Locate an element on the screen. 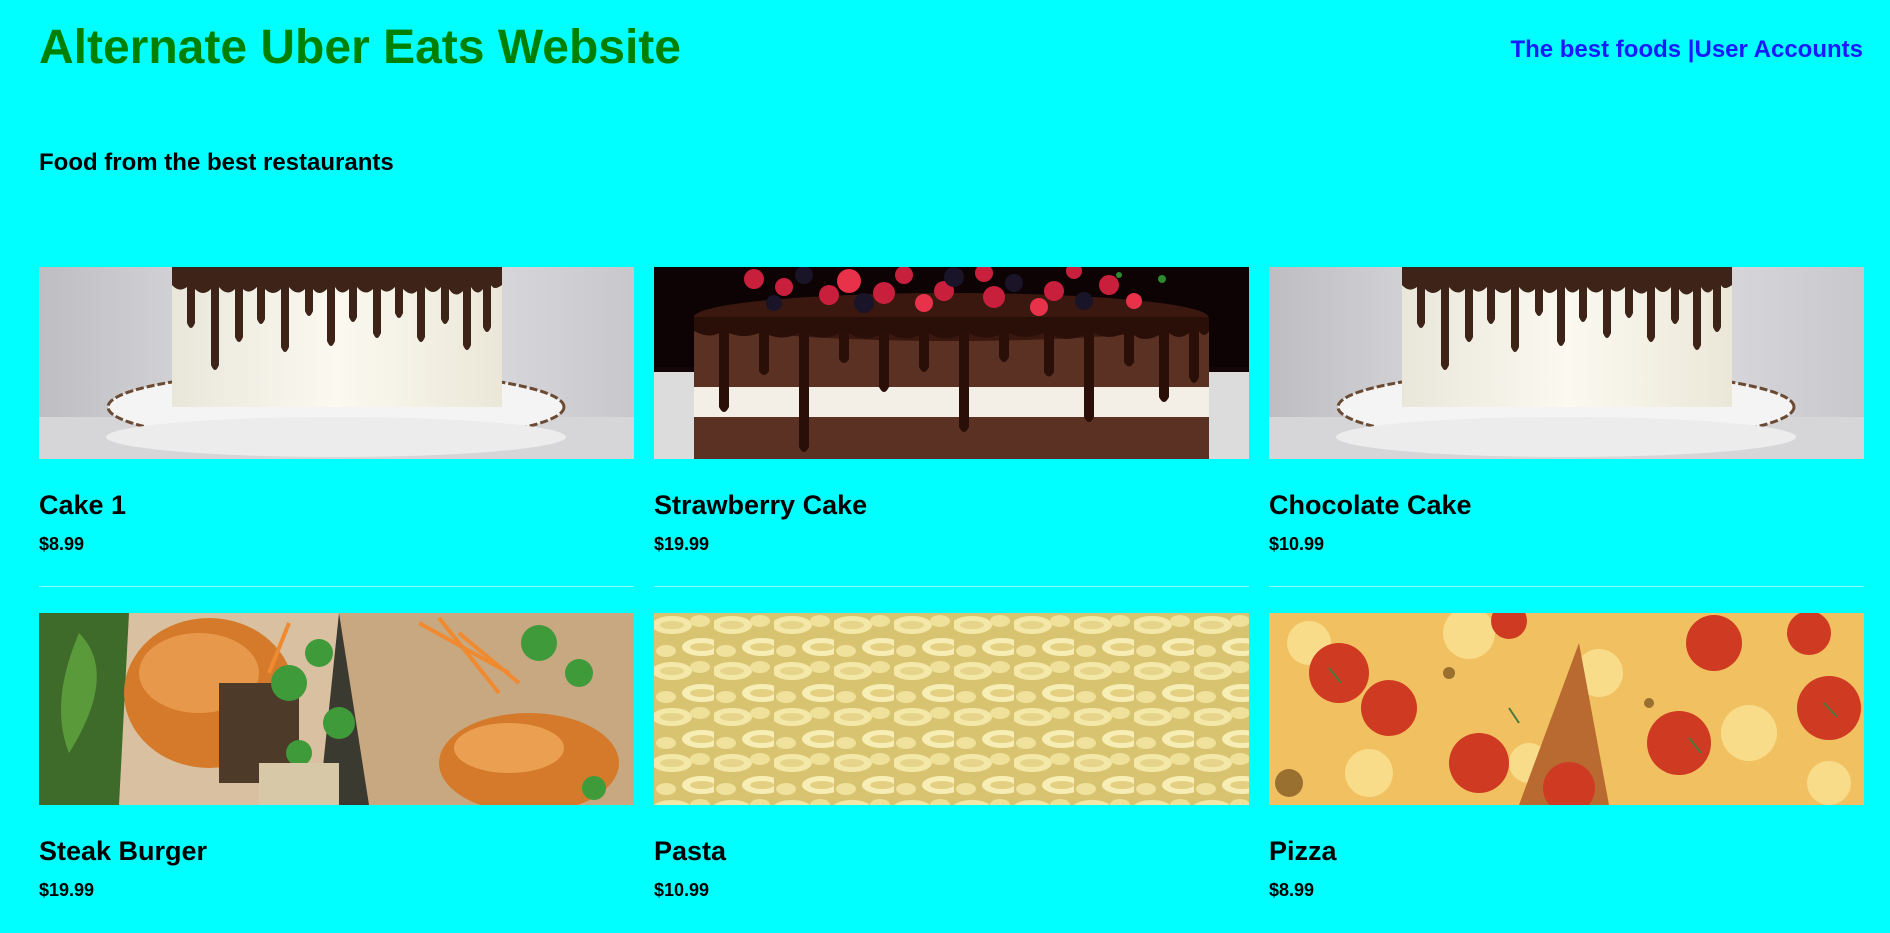 The width and height of the screenshot is (1890, 933). nav-link-best-foods: The best foods | is located at coordinates (1602, 49).